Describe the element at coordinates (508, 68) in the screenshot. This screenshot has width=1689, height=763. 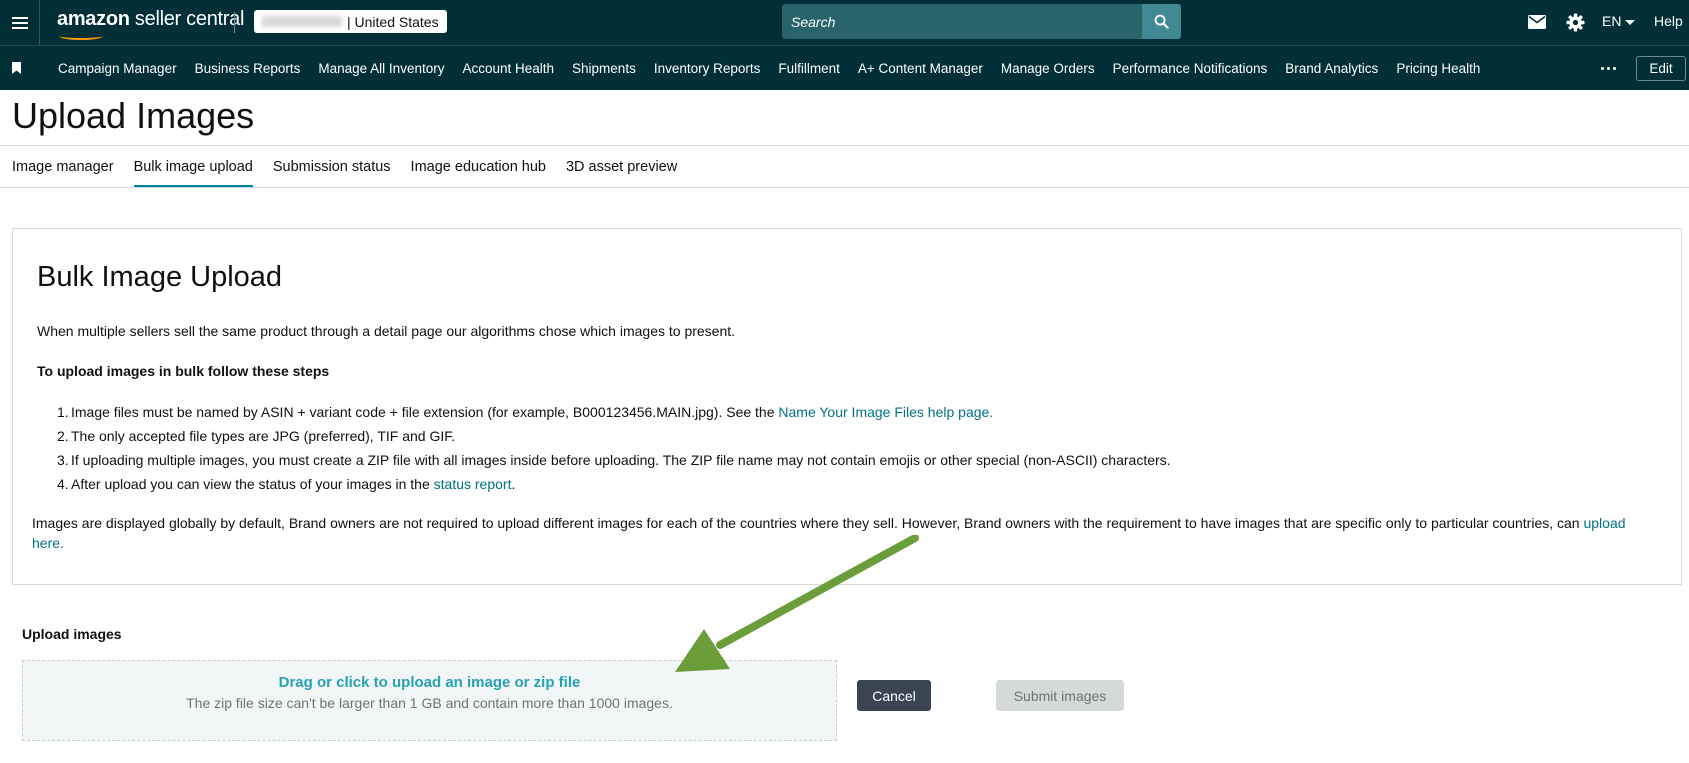
I see `nav-item-account-health: Account Health` at that location.